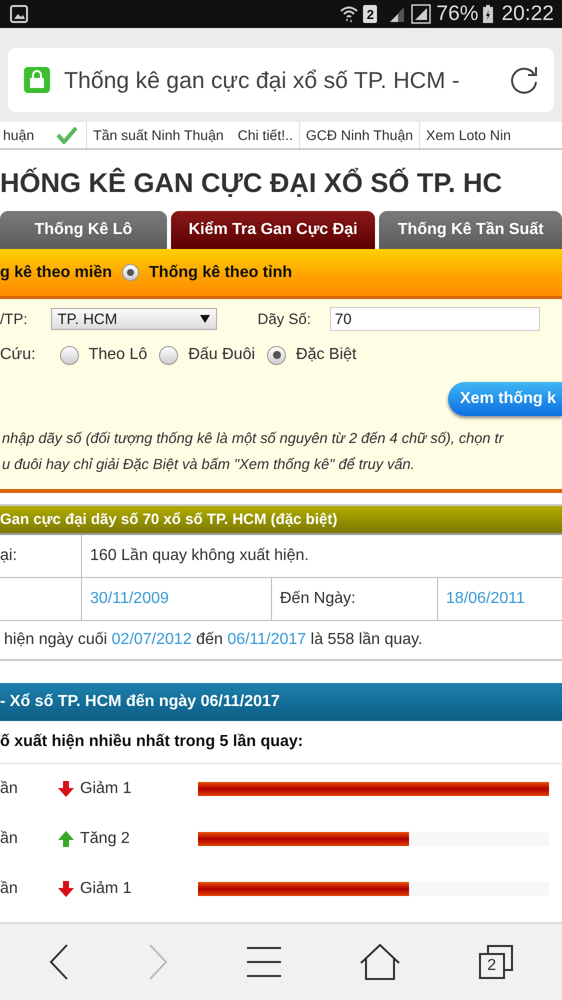 The height and width of the screenshot is (1000, 562). I want to click on tab: Kiểm Tra Gan Cực Đại, so click(273, 230).